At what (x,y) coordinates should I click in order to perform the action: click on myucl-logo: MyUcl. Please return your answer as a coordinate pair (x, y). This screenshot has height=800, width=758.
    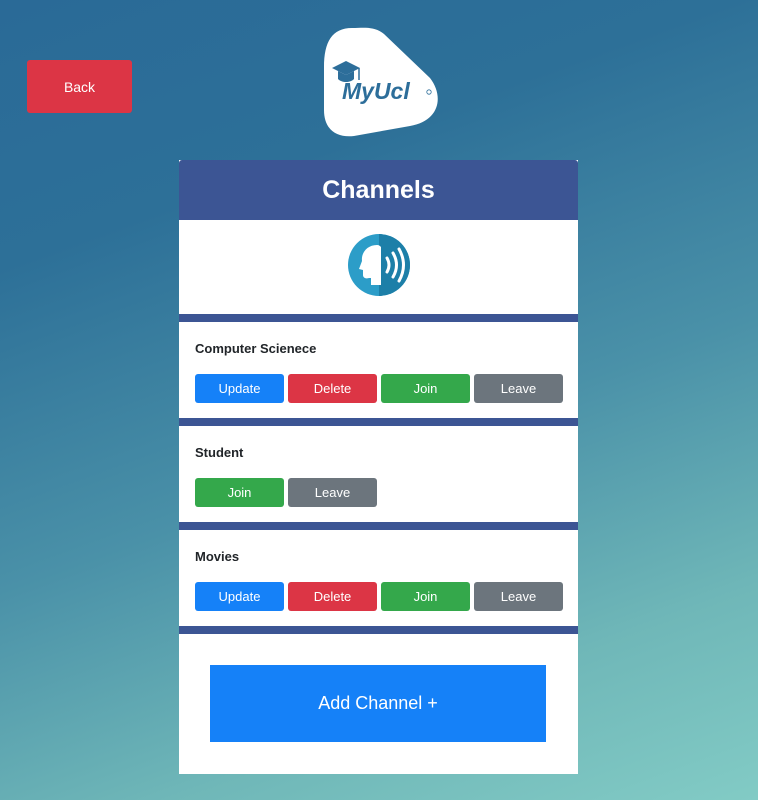
    Looking at the image, I should click on (381, 81).